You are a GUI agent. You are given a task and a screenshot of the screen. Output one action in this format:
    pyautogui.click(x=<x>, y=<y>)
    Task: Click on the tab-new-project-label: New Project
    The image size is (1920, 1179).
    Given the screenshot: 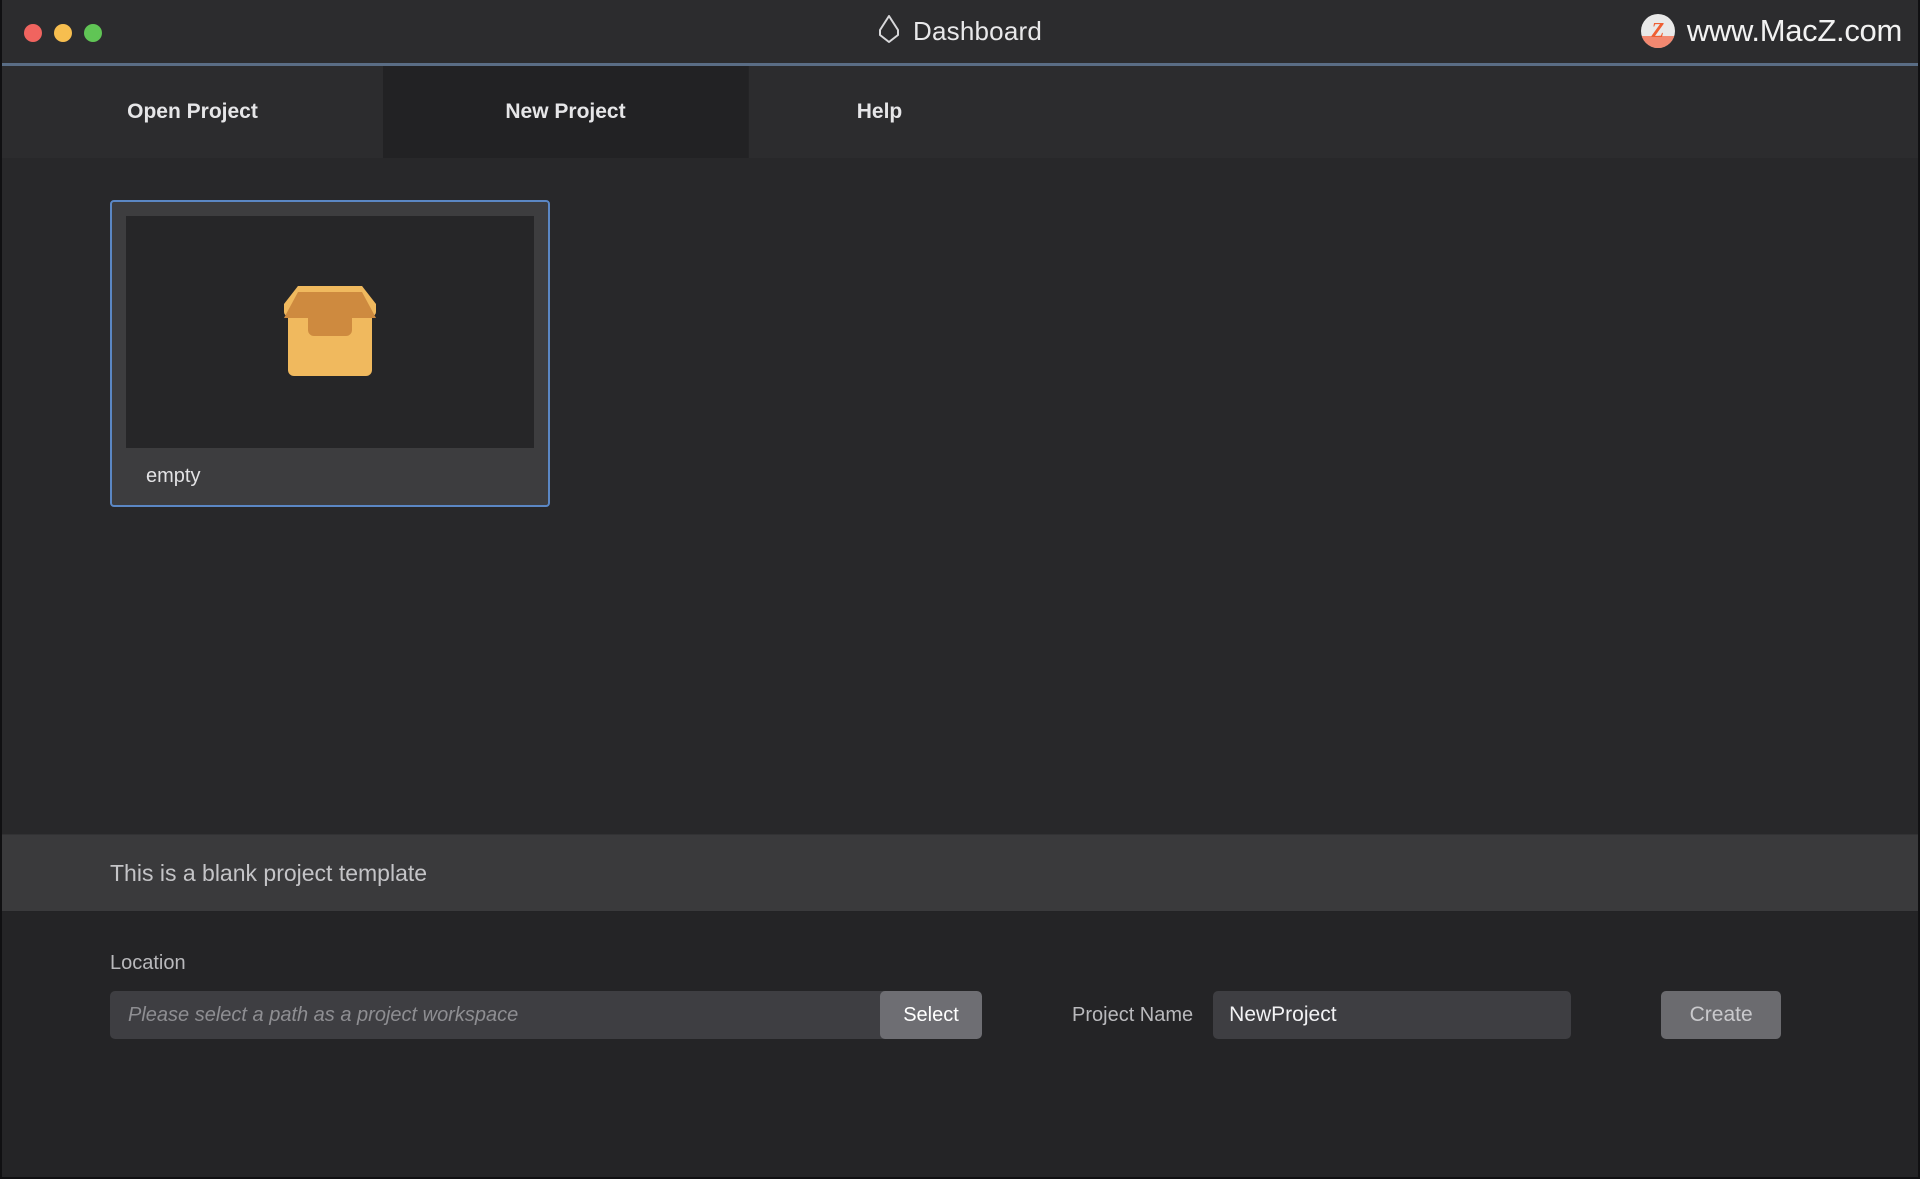 What is the action you would take?
    pyautogui.click(x=565, y=111)
    